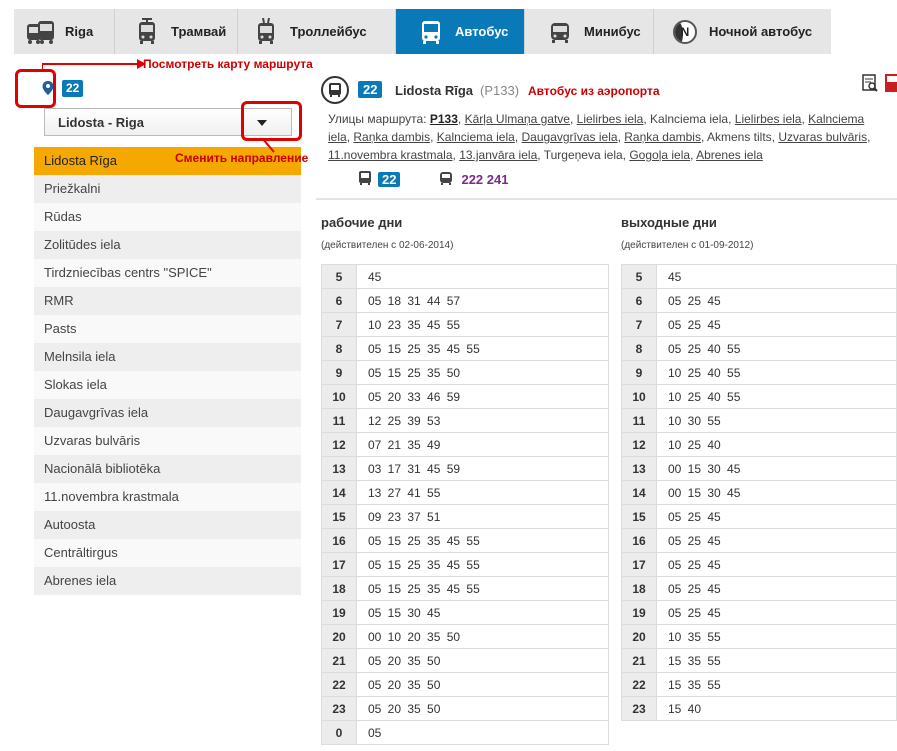 The image size is (897, 751). Describe the element at coordinates (739, 137) in the screenshot. I see `street-name: Akmens tilts` at that location.